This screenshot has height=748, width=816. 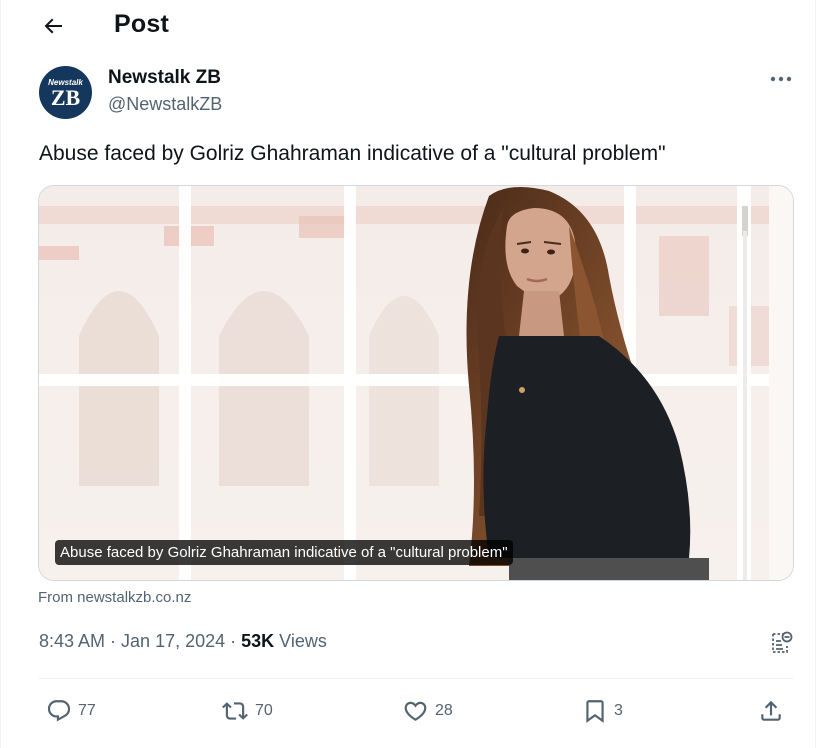 I want to click on analytics-button, so click(x=781, y=643).